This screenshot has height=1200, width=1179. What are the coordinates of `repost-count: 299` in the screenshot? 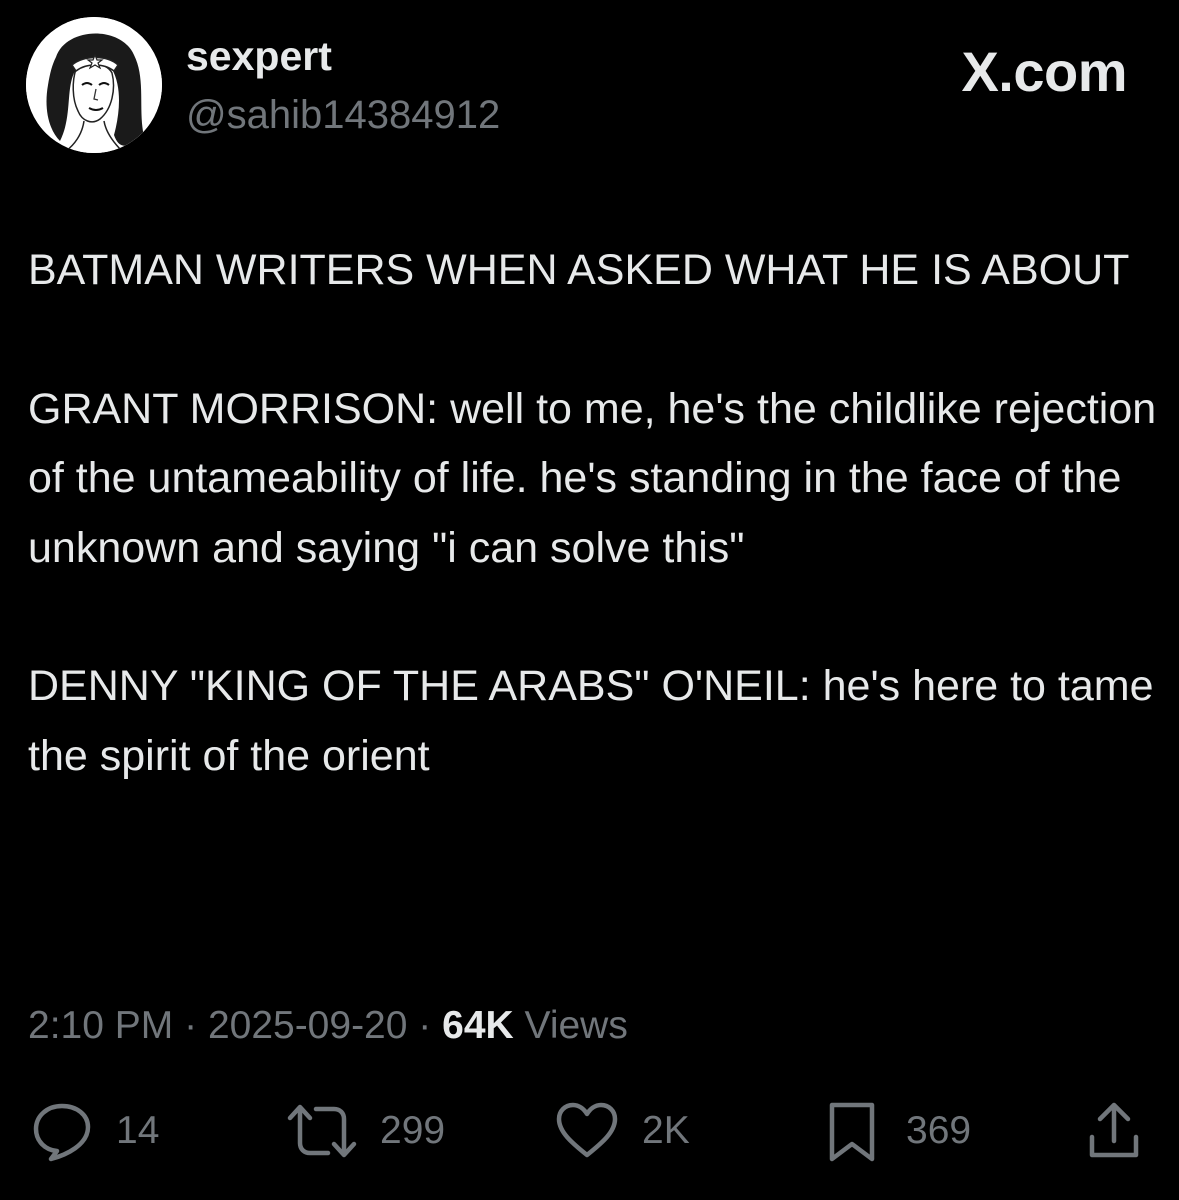 It's located at (413, 1130).